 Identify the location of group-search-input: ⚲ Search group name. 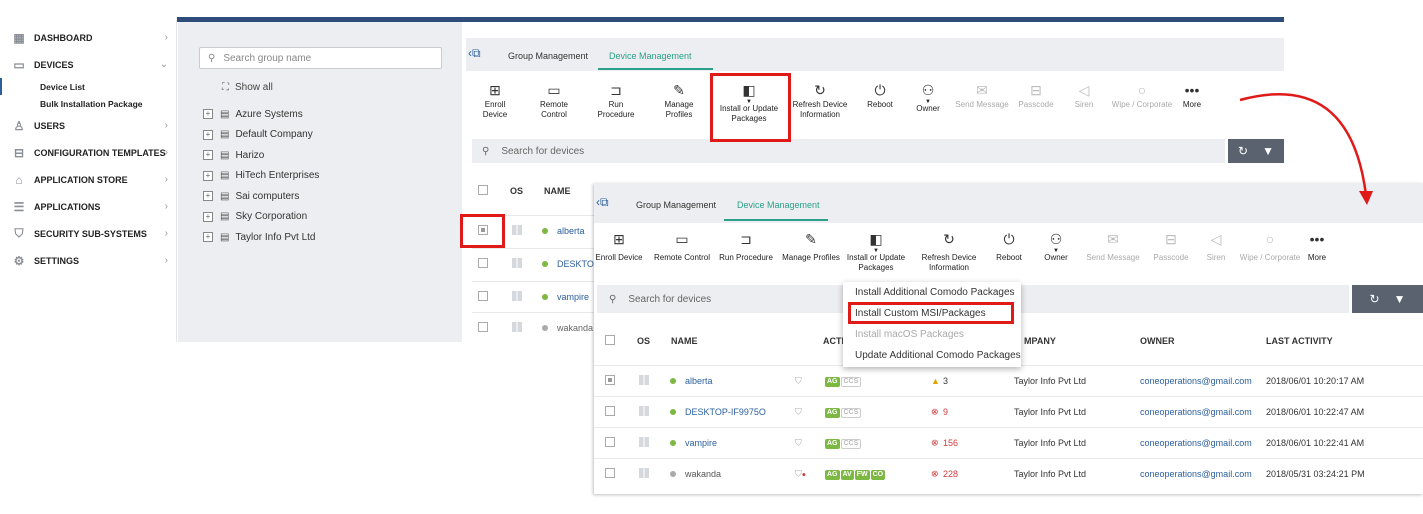
(320, 58).